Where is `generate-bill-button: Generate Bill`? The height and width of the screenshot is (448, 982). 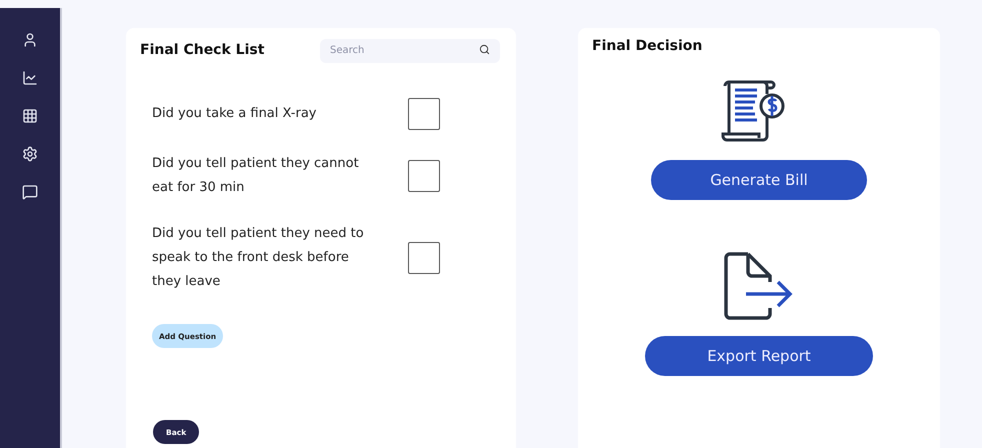 generate-bill-button: Generate Bill is located at coordinates (759, 180).